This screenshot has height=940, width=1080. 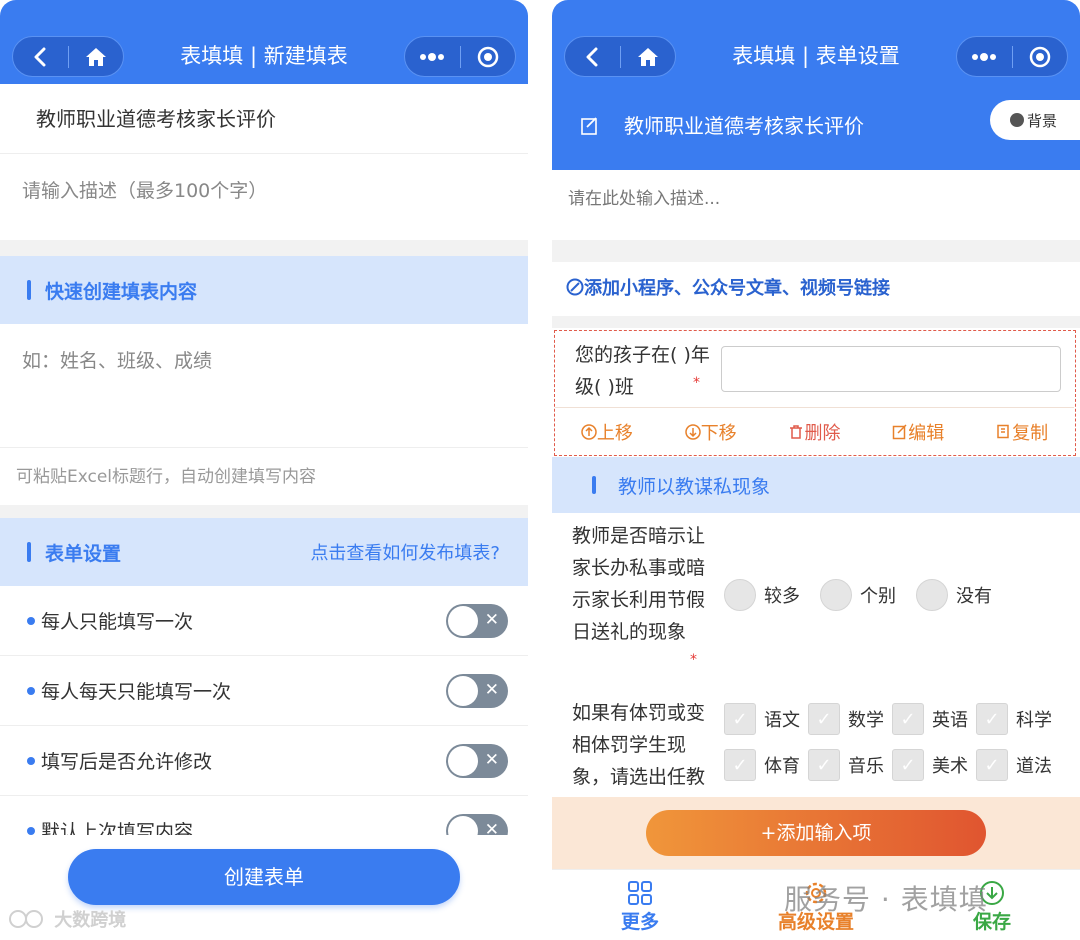 What do you see at coordinates (694, 486) in the screenshot?
I see `section-title: 教师以教谋私现象` at bounding box center [694, 486].